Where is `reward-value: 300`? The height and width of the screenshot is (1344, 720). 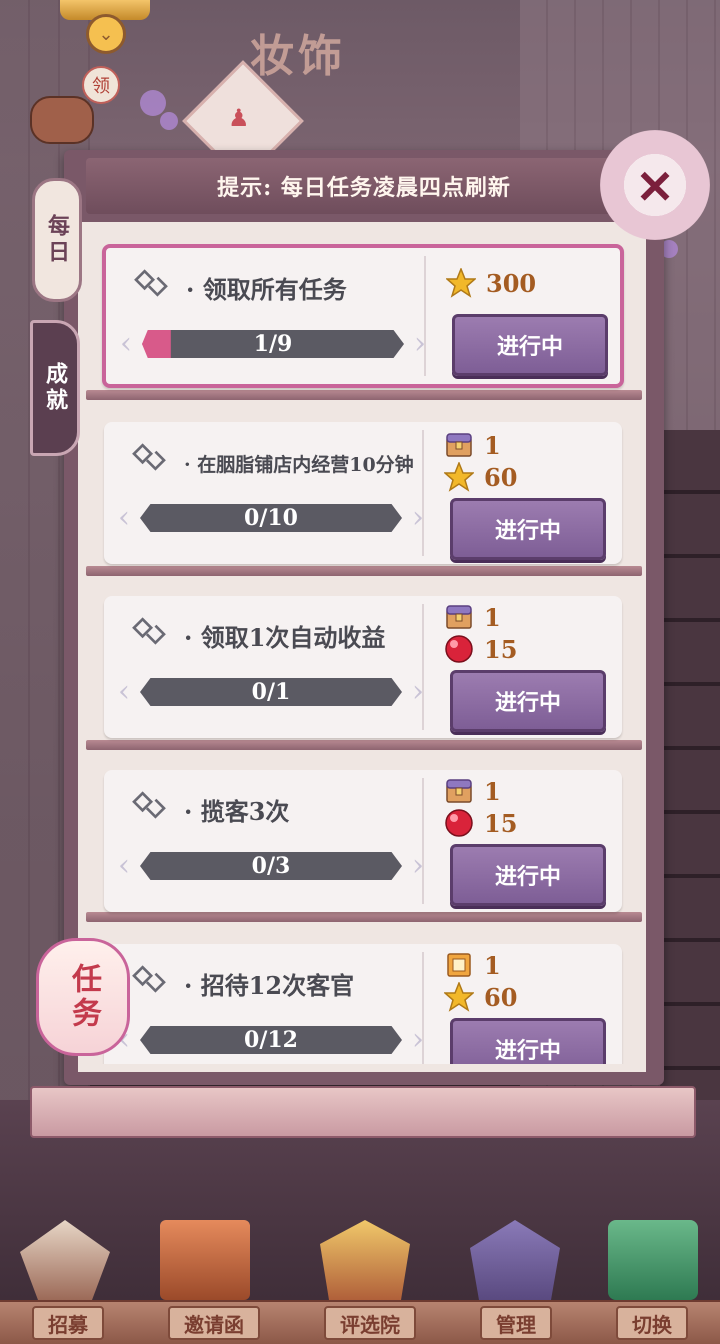 reward-value: 300 is located at coordinates (511, 283).